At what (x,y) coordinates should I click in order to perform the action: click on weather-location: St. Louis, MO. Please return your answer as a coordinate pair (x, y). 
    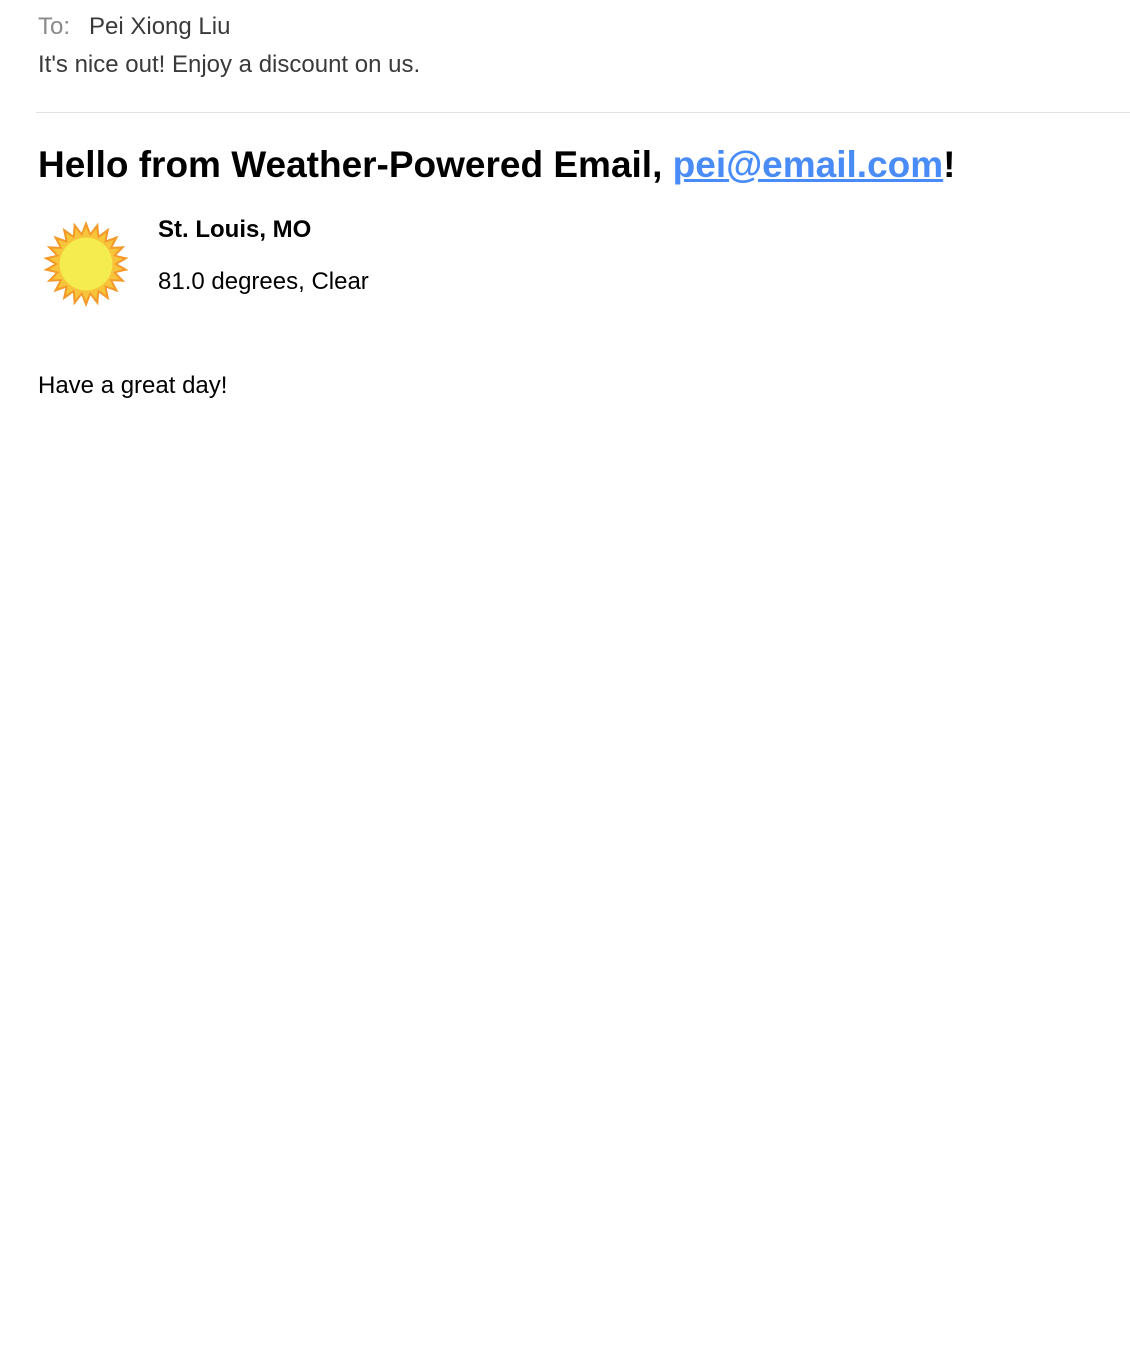
    Looking at the image, I should click on (235, 229).